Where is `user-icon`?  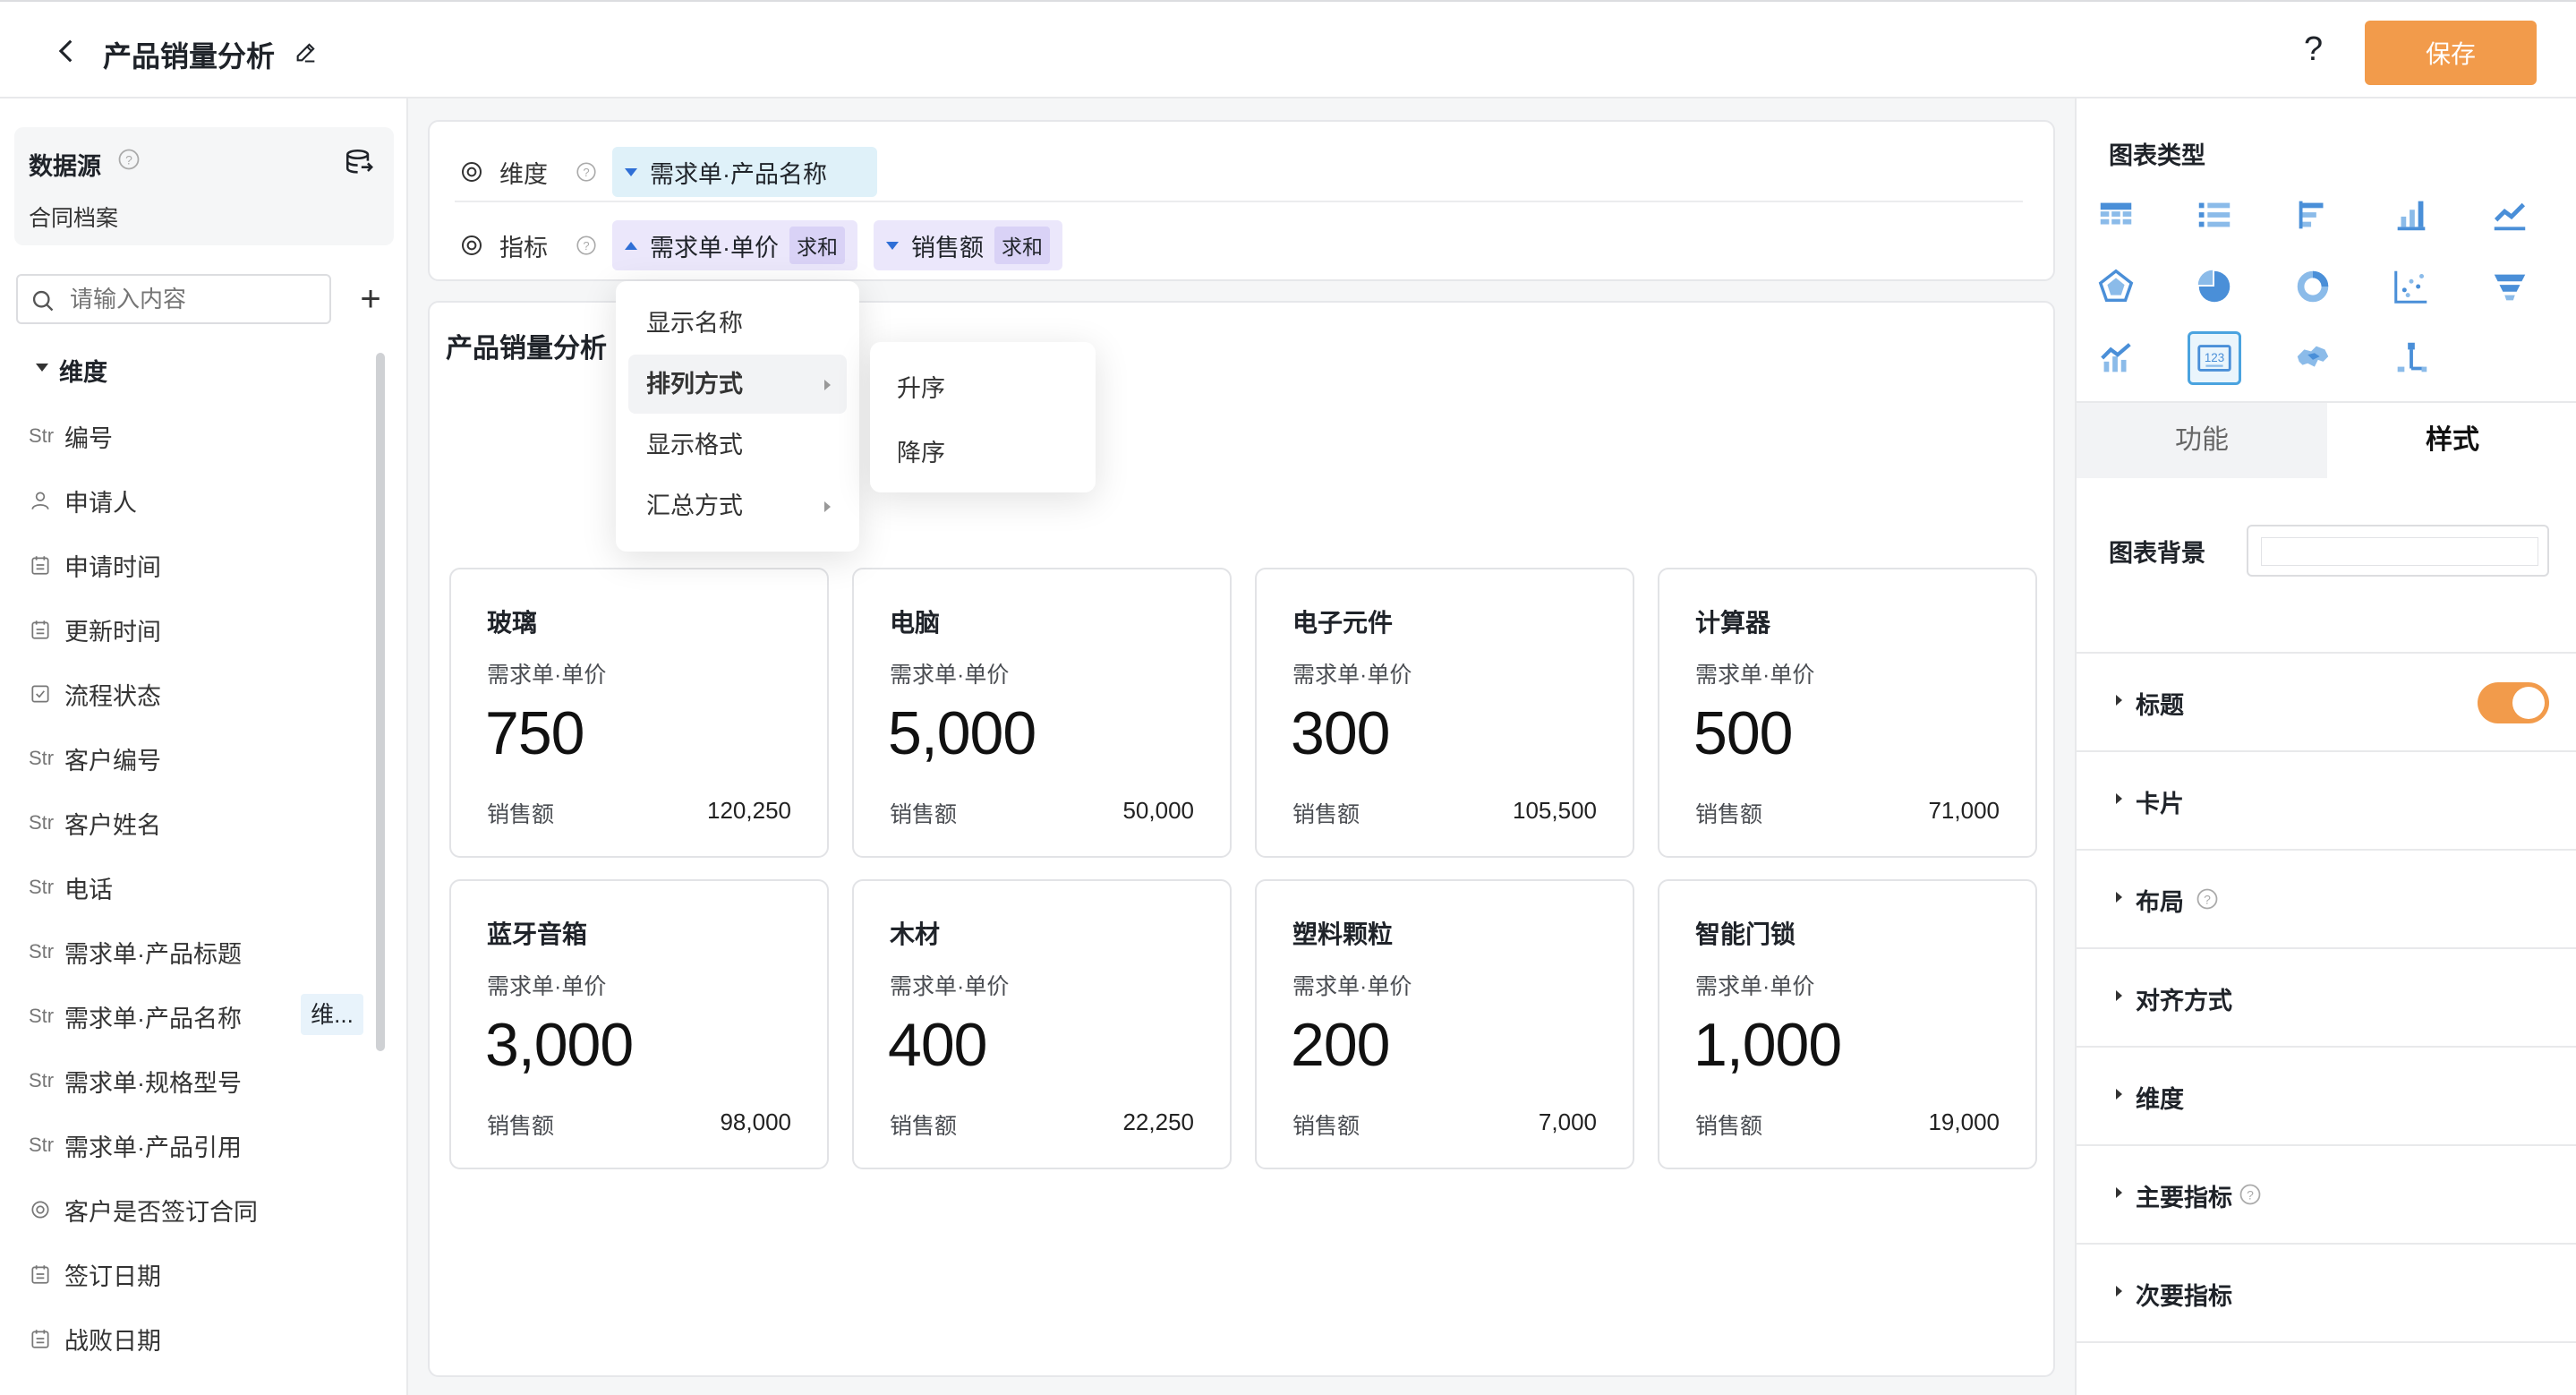 user-icon is located at coordinates (46, 501).